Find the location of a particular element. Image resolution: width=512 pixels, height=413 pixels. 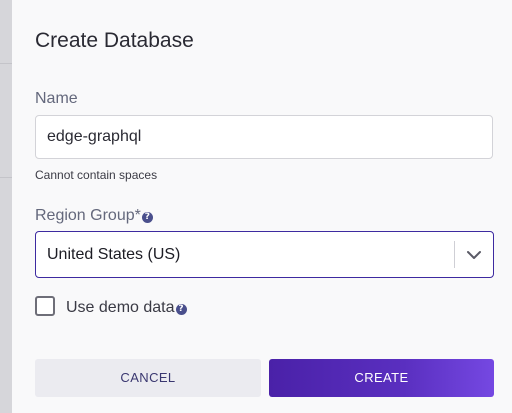

use-demo-data-checkbox is located at coordinates (45, 306).